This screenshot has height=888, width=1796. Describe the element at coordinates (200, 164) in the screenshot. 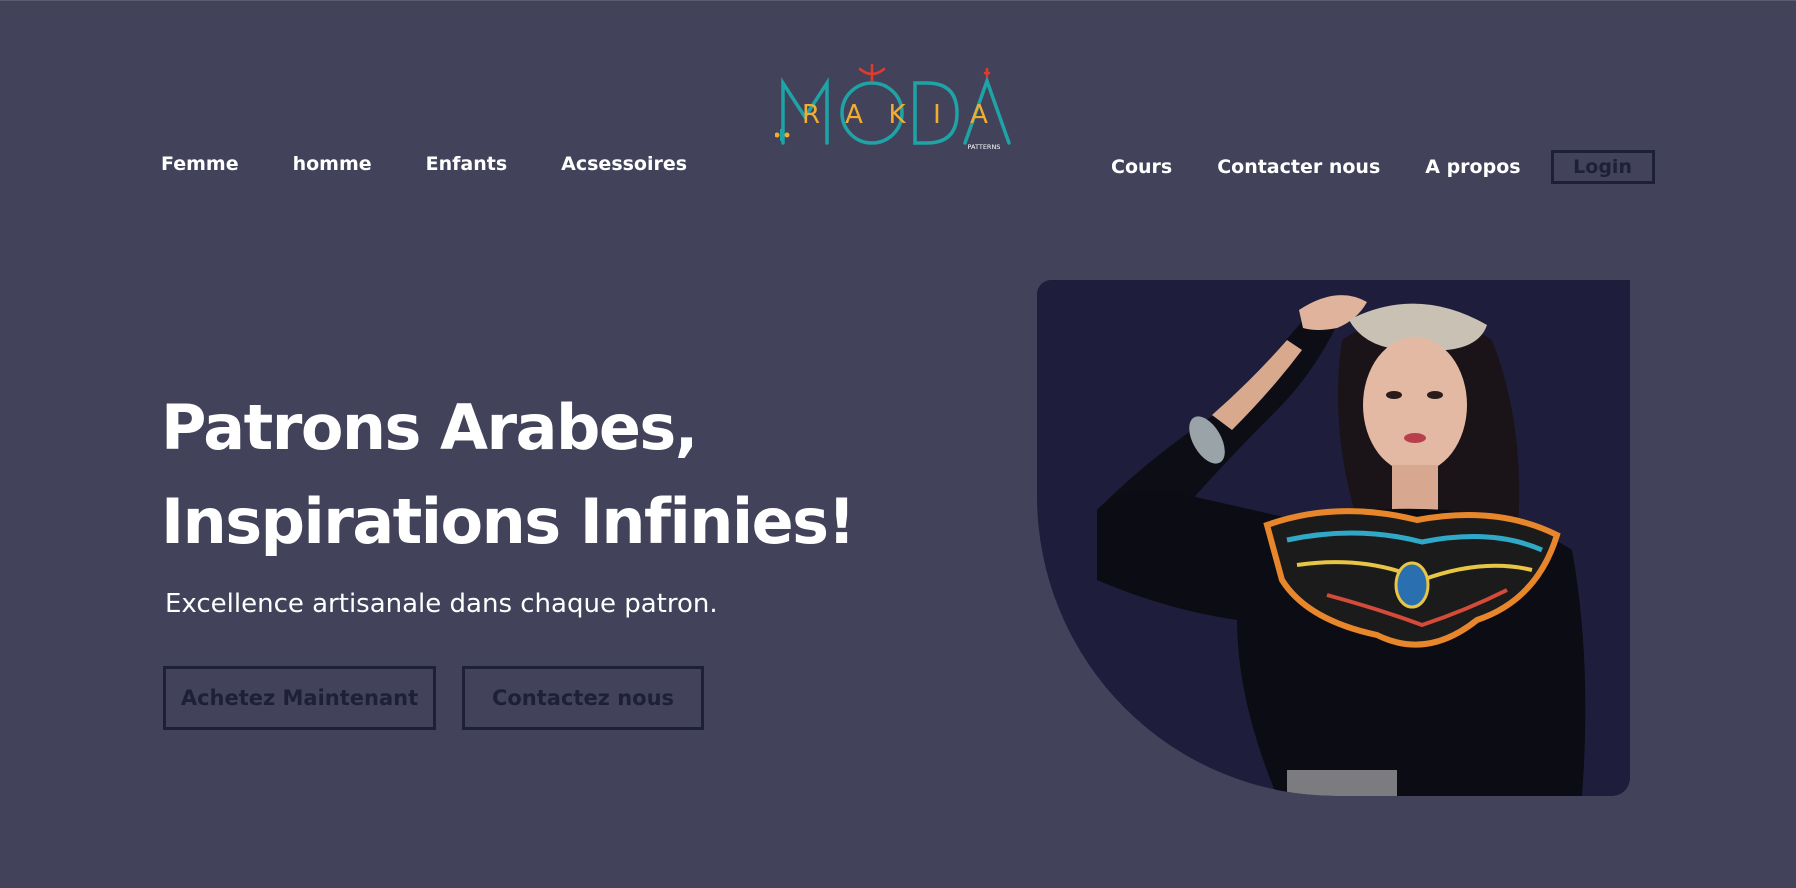

I see `nav-femme: Femme` at that location.